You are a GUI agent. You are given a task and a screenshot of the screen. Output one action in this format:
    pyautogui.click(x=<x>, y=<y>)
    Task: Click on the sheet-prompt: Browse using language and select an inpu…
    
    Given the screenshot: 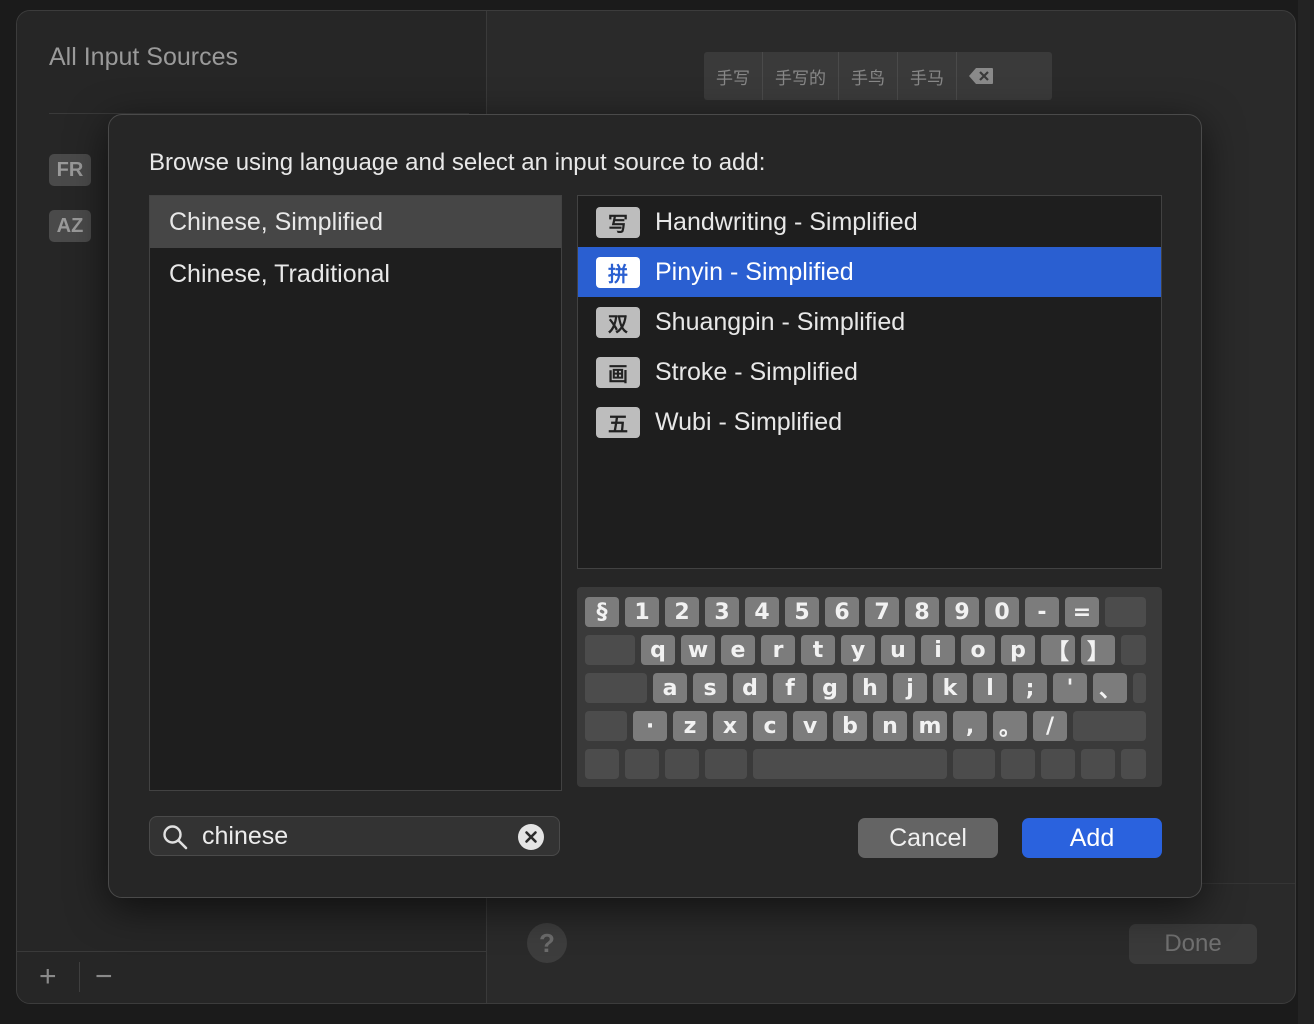 What is the action you would take?
    pyautogui.click(x=457, y=162)
    